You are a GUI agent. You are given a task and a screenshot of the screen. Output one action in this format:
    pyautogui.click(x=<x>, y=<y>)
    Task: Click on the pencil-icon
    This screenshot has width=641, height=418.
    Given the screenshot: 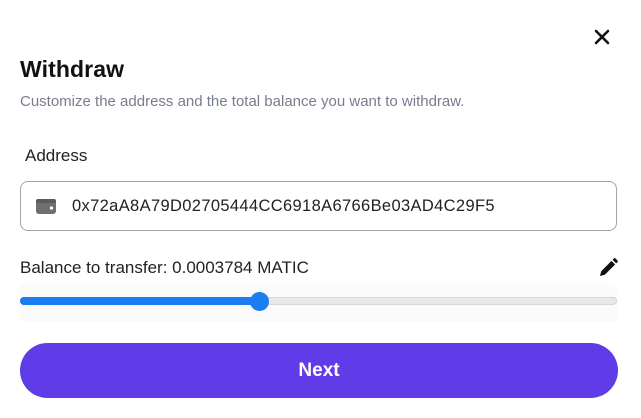 What is the action you would take?
    pyautogui.click(x=609, y=267)
    